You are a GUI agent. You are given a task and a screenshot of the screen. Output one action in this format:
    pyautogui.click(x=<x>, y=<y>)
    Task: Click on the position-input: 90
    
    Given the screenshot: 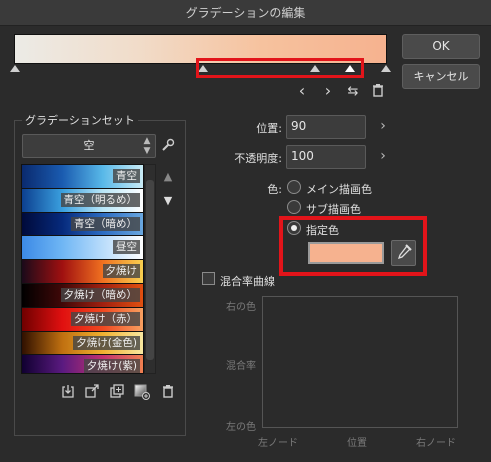 What is the action you would take?
    pyautogui.click(x=326, y=127)
    